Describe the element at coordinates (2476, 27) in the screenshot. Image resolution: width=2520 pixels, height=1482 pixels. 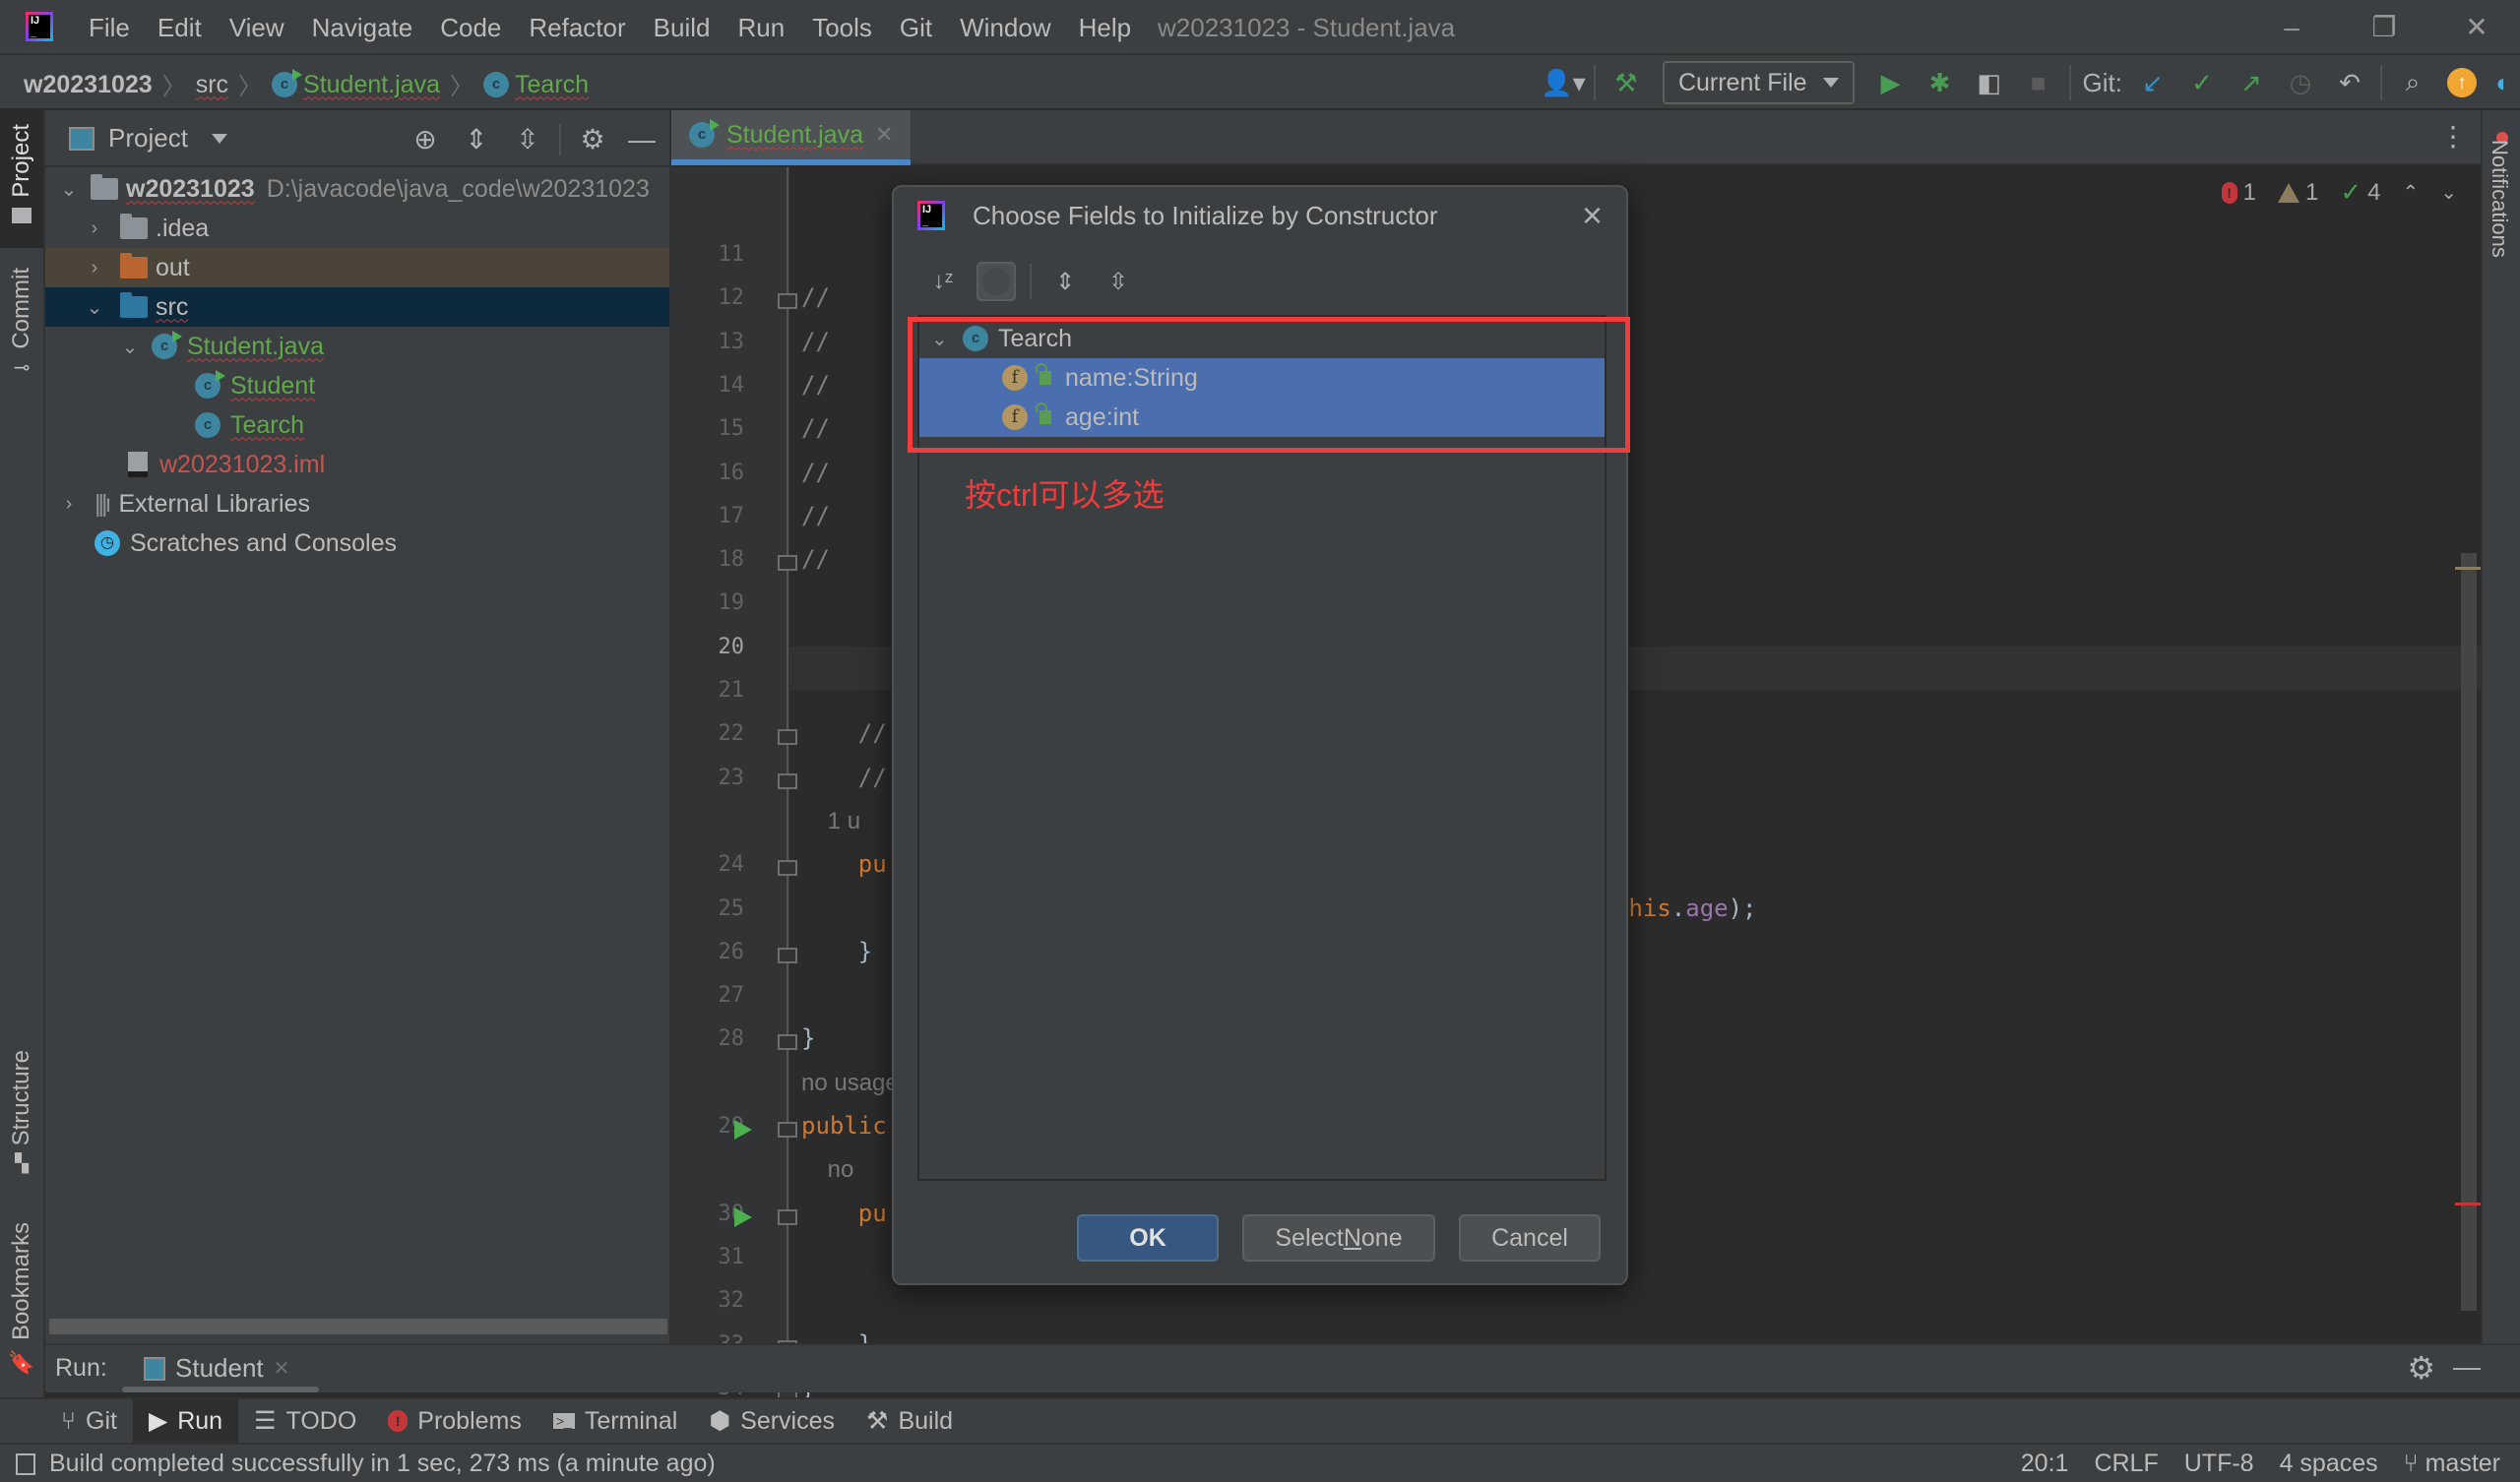
I see `close-window-button: ✕` at that location.